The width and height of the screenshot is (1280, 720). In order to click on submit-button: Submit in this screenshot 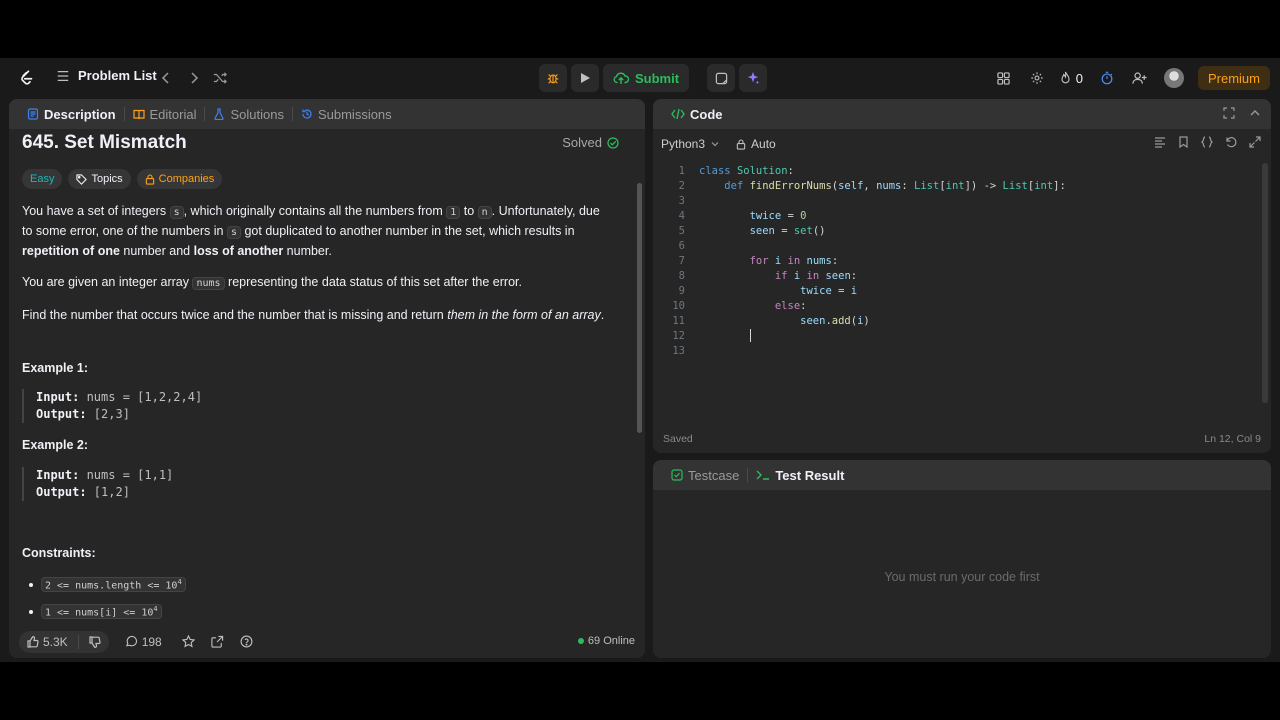, I will do `click(646, 78)`.